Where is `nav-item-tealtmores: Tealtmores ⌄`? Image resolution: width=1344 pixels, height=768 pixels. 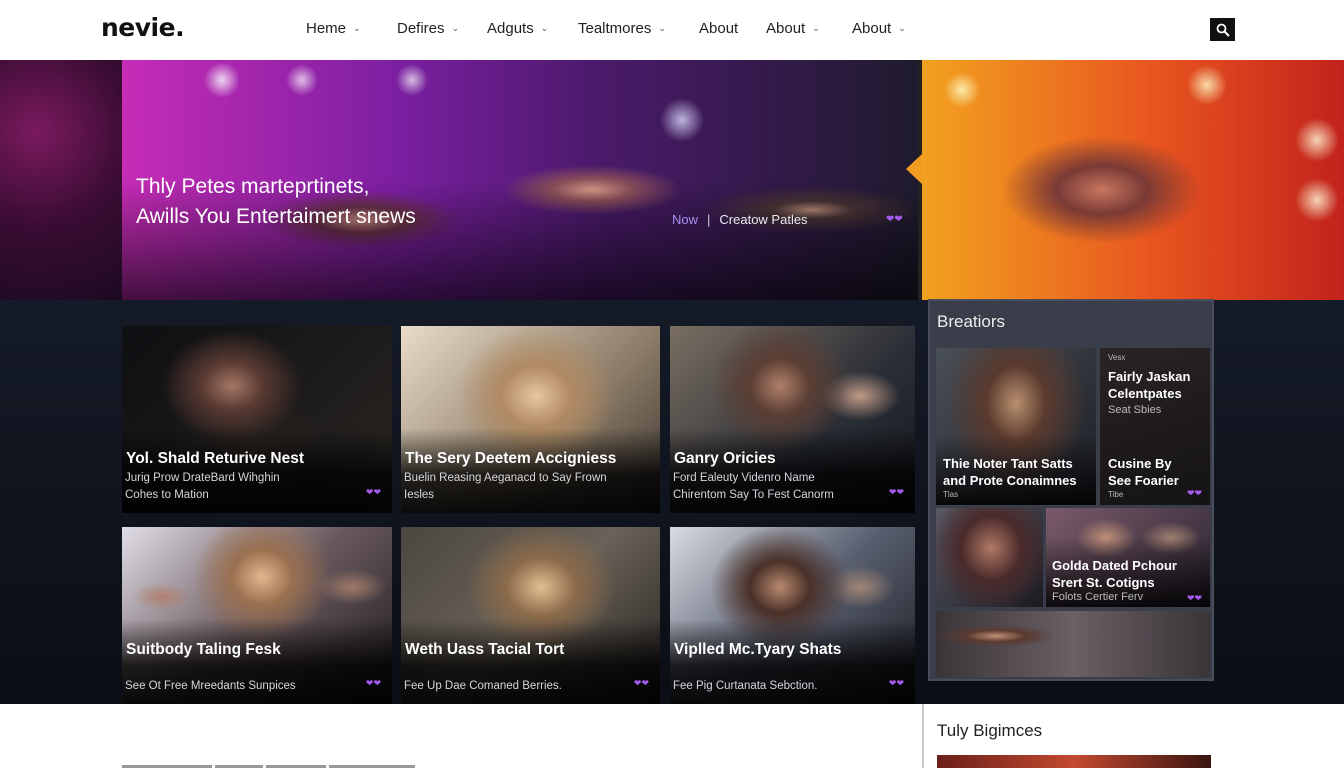
nav-item-tealtmores: Tealtmores ⌄ is located at coordinates (638, 28).